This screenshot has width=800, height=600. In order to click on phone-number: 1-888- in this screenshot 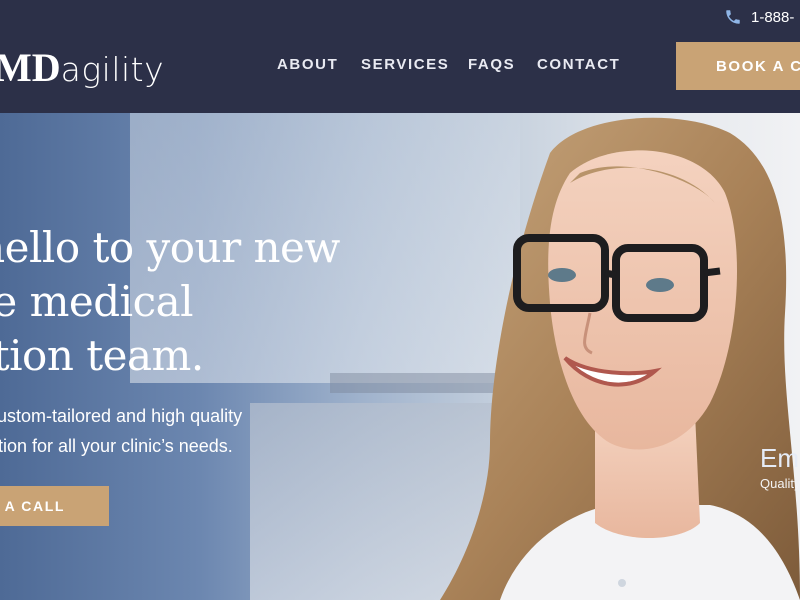, I will do `click(773, 17)`.